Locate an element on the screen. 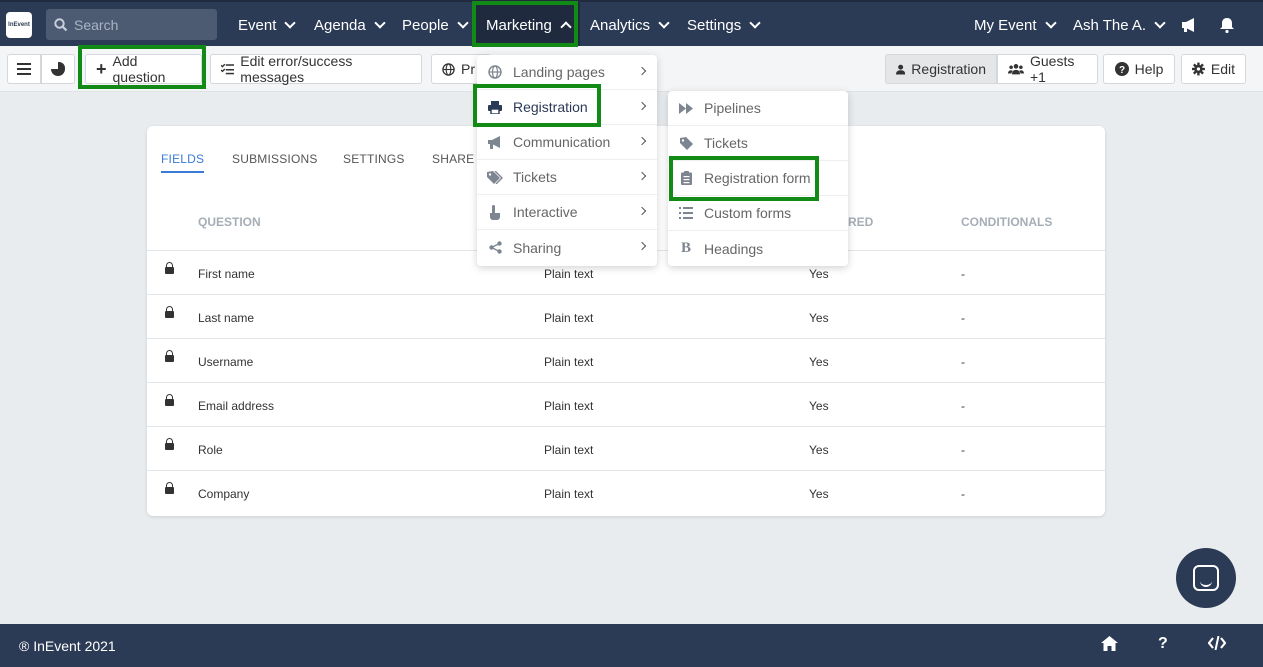 This screenshot has height=667, width=1263. registration-view-button: Registration is located at coordinates (941, 69).